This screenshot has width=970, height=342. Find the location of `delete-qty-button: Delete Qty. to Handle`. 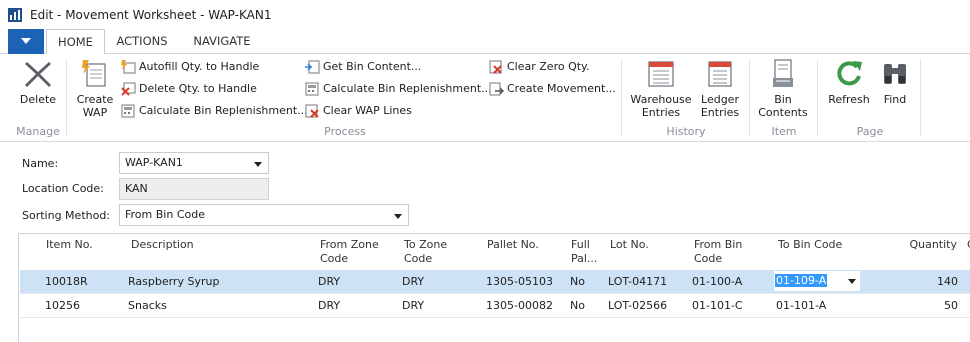

delete-qty-button: Delete Qty. to Handle is located at coordinates (189, 89).